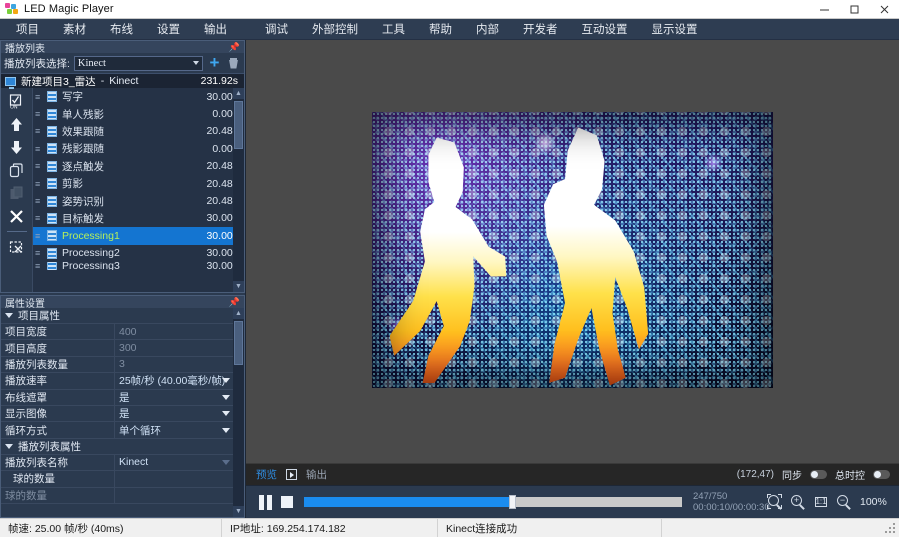 This screenshot has height=537, width=899. I want to click on section-project-properties: 项目属性, so click(122, 316).